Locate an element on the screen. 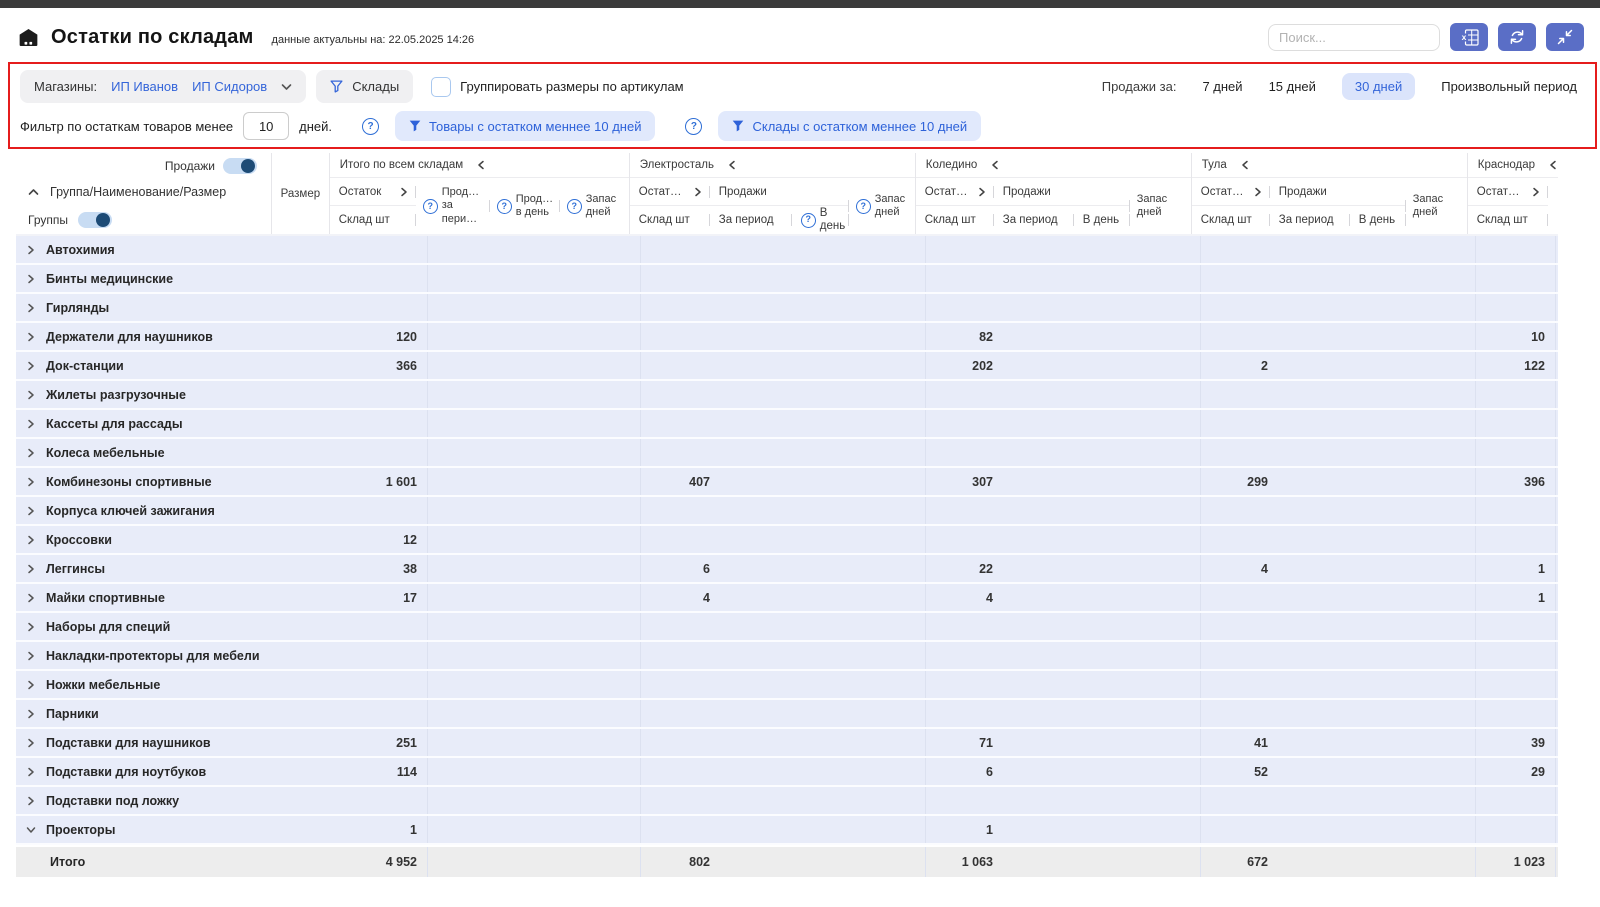 Image resolution: width=1600 pixels, height=907 pixels. collapse-view-button is located at coordinates (1565, 37).